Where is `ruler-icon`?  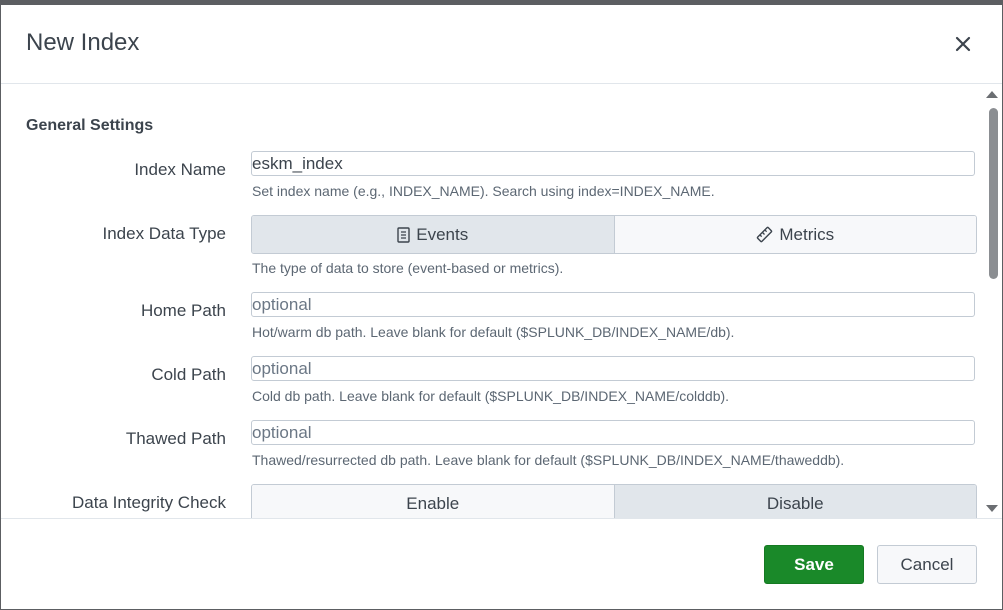 ruler-icon is located at coordinates (765, 234).